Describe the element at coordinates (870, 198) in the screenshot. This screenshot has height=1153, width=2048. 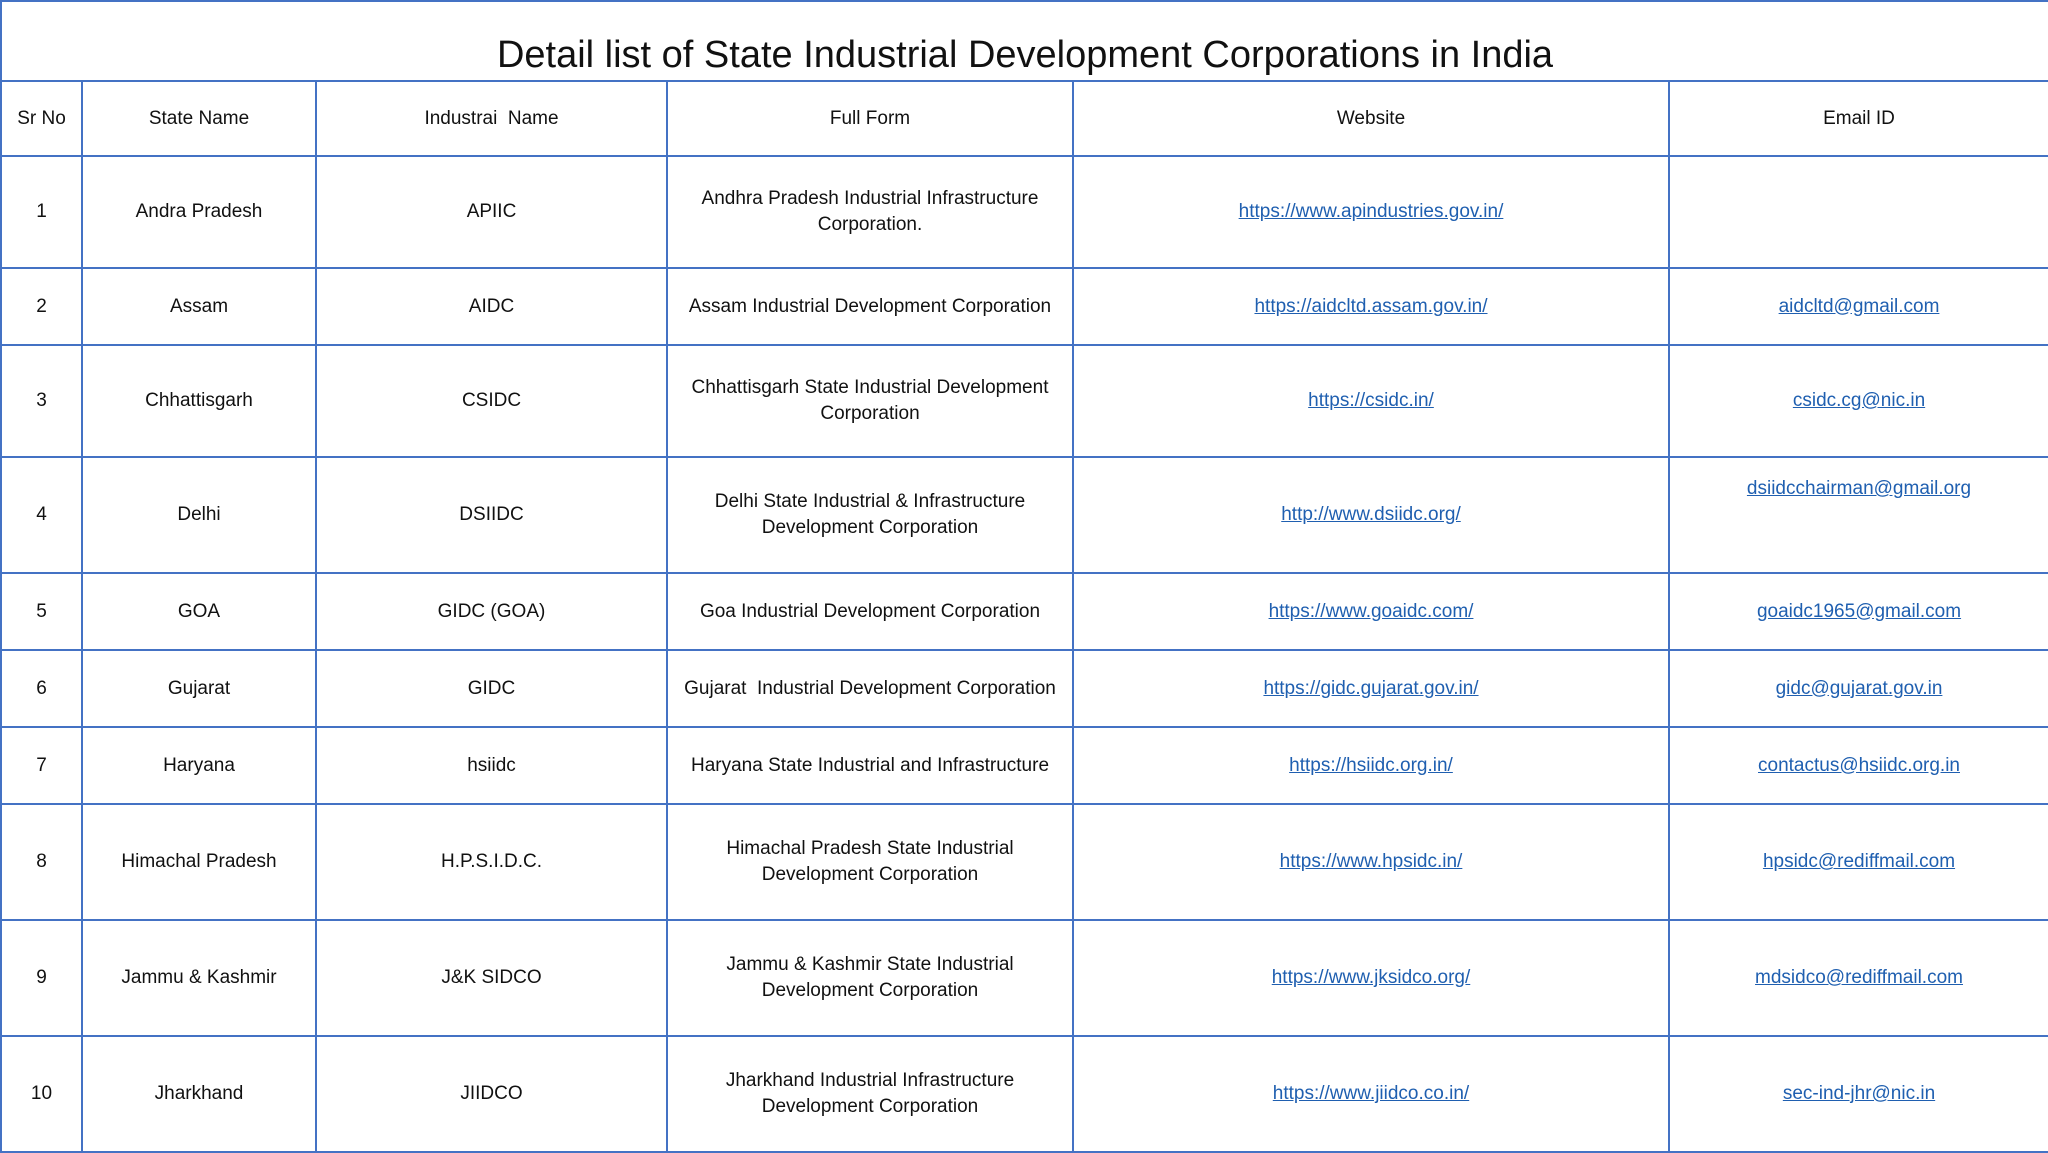
I see `full-form-line-1: Andhra Pradesh Industrial Infrastructure` at that location.